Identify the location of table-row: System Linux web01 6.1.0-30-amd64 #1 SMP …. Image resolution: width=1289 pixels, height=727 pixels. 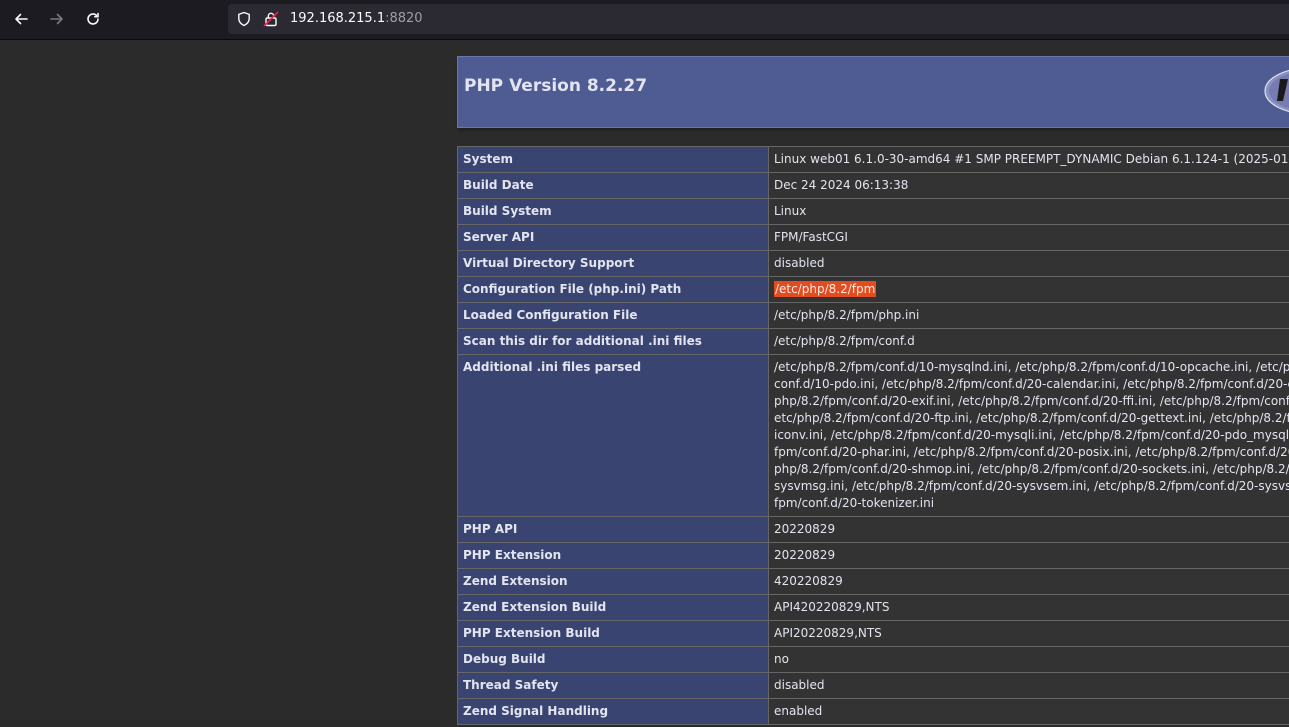
(873, 159).